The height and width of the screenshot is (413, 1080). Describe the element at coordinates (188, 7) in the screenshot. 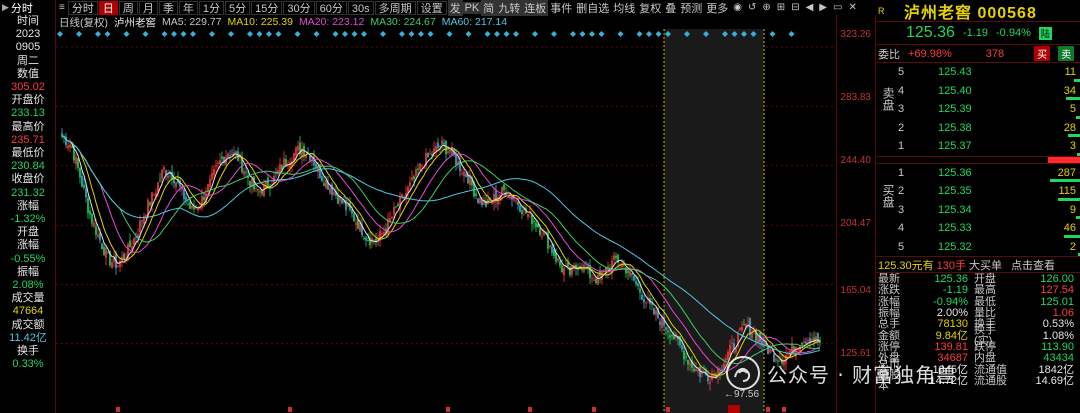

I see `period-tab: 年` at that location.